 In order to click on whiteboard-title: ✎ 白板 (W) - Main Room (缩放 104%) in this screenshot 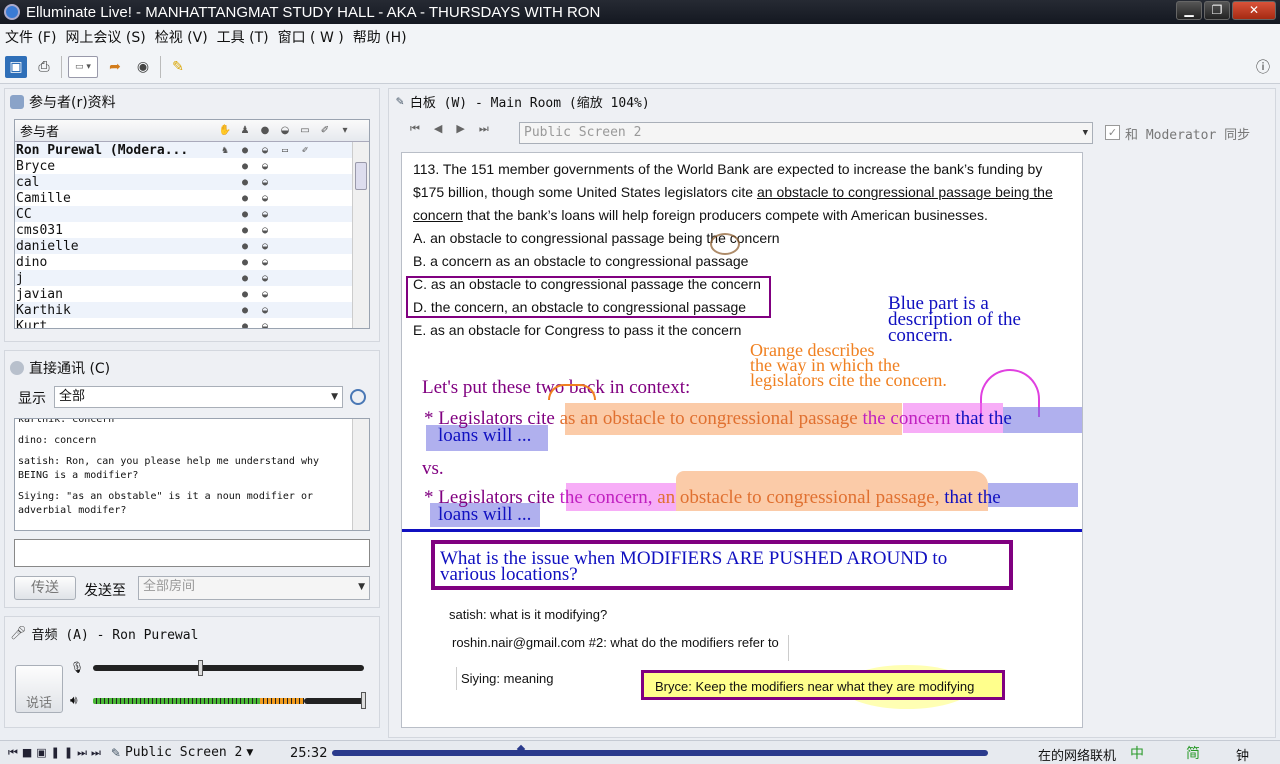, I will do `click(523, 102)`.